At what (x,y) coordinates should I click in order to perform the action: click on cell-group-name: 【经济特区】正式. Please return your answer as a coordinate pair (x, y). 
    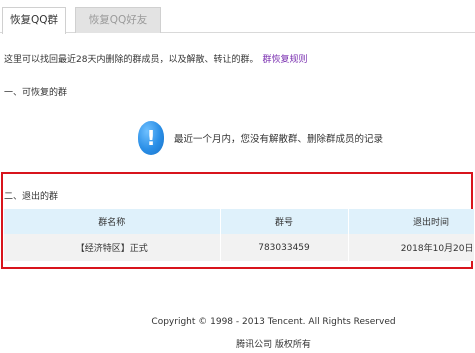
    Looking at the image, I should click on (112, 247).